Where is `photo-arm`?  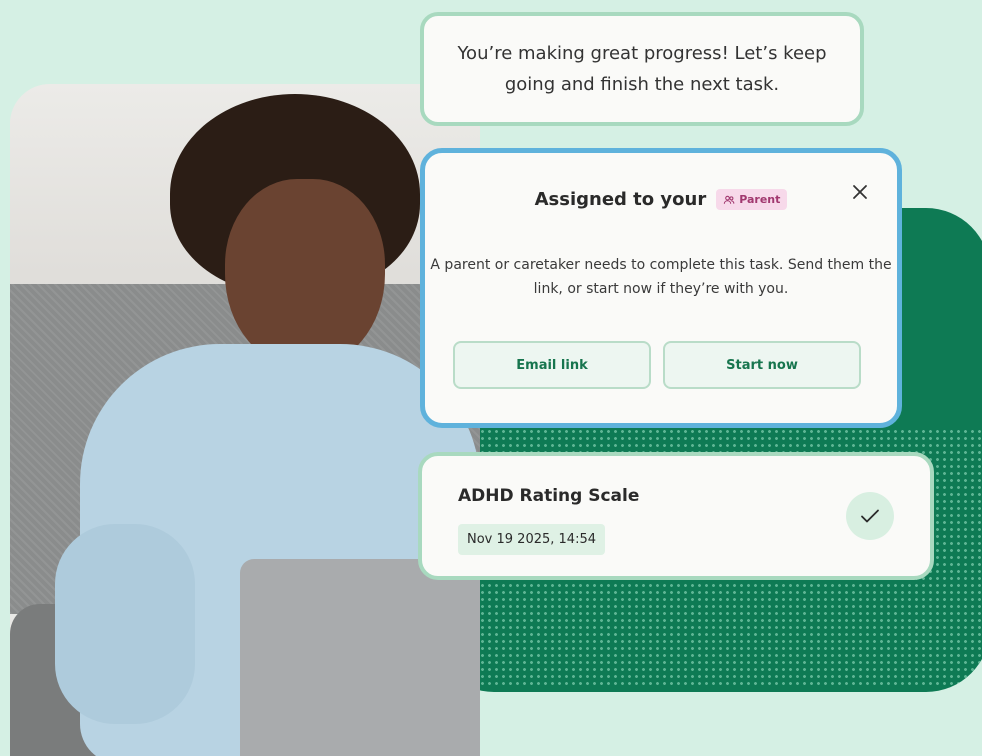 photo-arm is located at coordinates (125, 624).